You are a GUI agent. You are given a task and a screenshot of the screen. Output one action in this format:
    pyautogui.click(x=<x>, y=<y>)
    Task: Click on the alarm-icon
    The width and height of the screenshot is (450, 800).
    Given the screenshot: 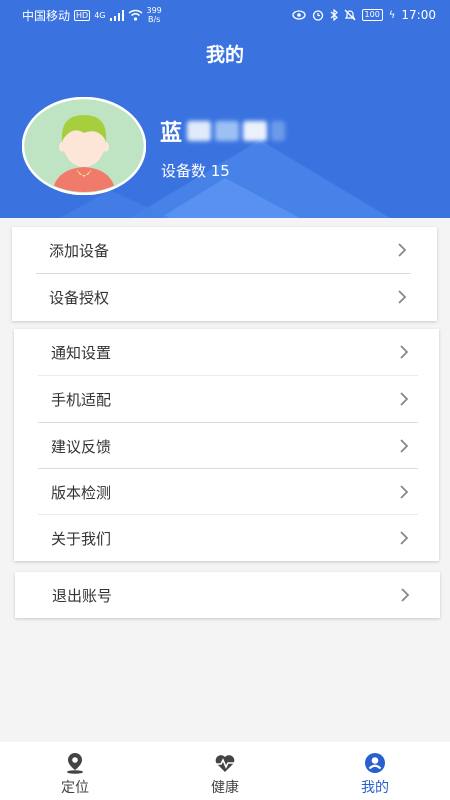 What is the action you would take?
    pyautogui.click(x=317, y=15)
    